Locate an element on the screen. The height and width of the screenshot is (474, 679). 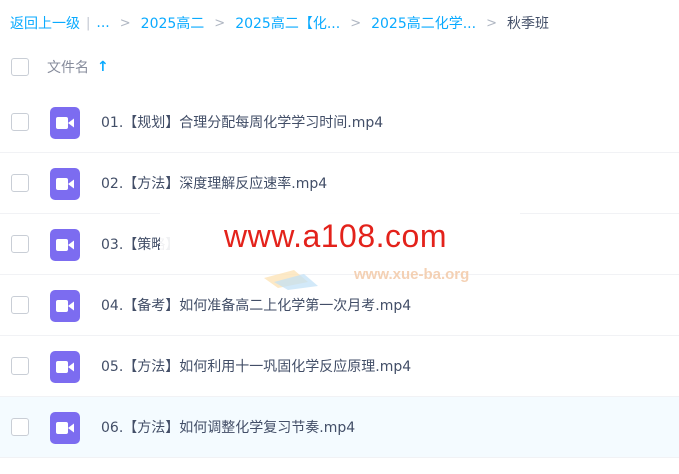
file-row: 05.【方法】如何利用十一巩固化学反应原理.mp4 is located at coordinates (339, 366).